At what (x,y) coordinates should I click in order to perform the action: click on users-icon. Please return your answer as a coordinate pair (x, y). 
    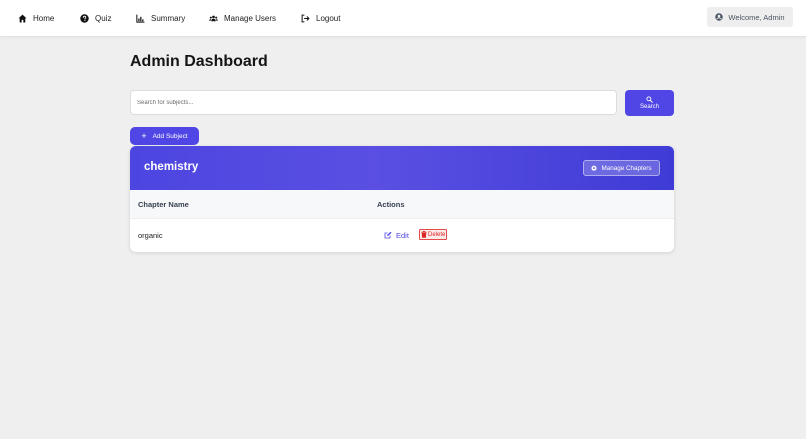
    Looking at the image, I should click on (213, 18).